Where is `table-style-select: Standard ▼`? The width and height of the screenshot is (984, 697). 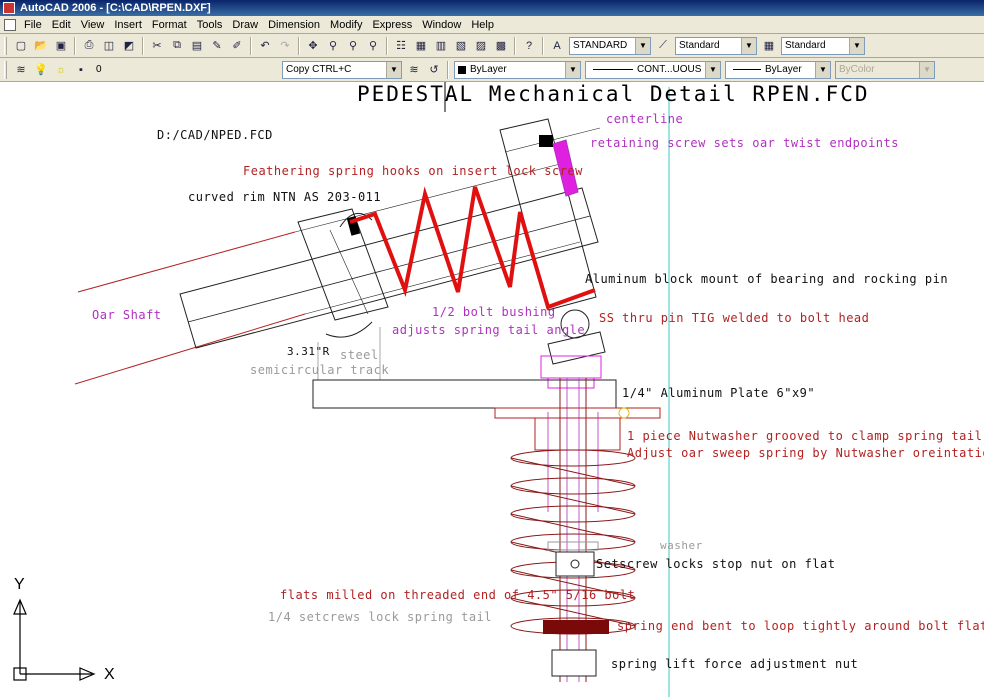 table-style-select: Standard ▼ is located at coordinates (823, 45).